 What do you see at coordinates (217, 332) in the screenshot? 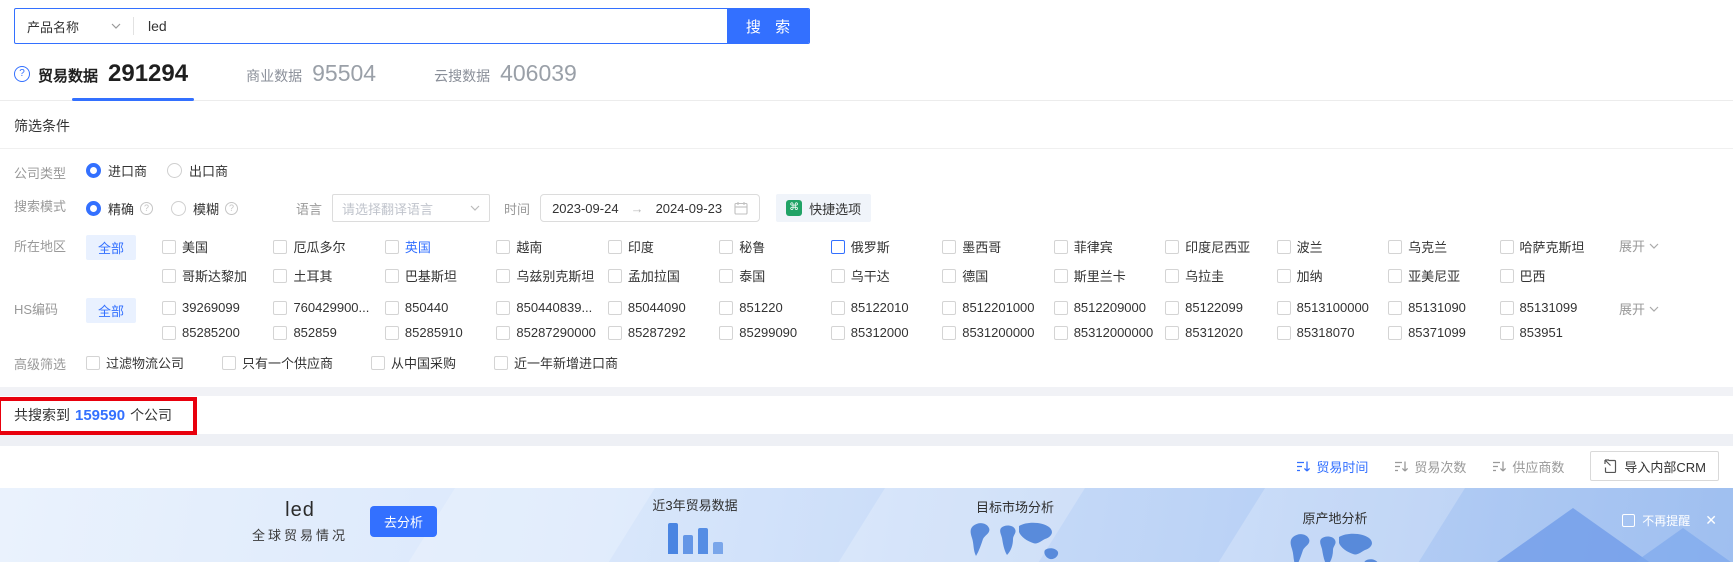
I see `hs-checkbox-item: 85285200` at bounding box center [217, 332].